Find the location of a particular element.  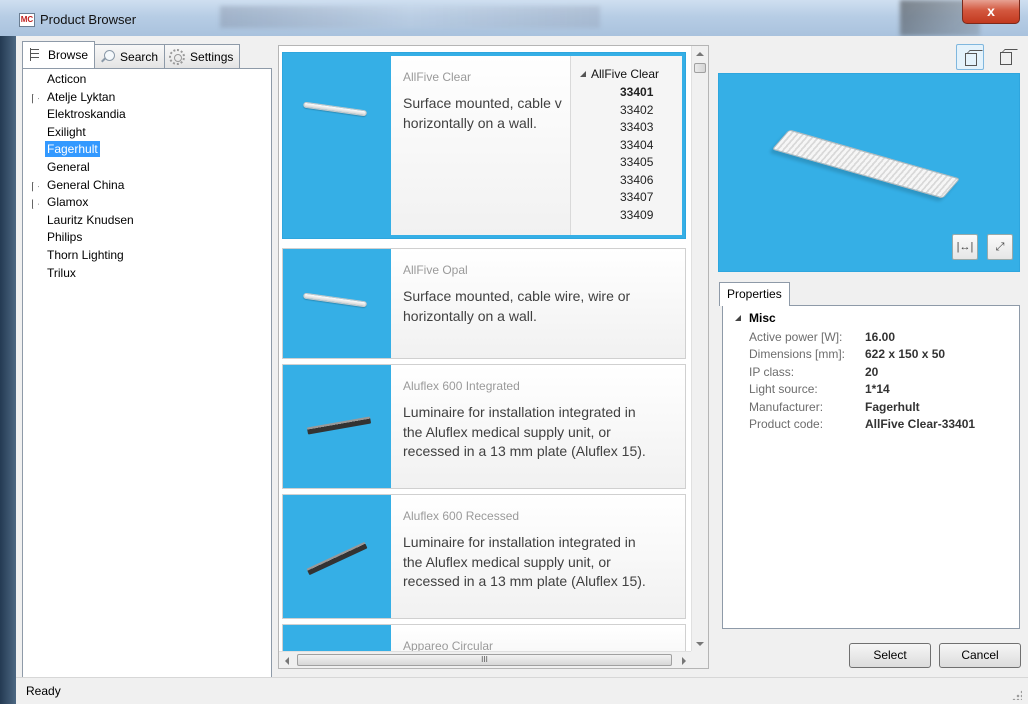

property-key: Active power [W]: is located at coordinates (796, 337).